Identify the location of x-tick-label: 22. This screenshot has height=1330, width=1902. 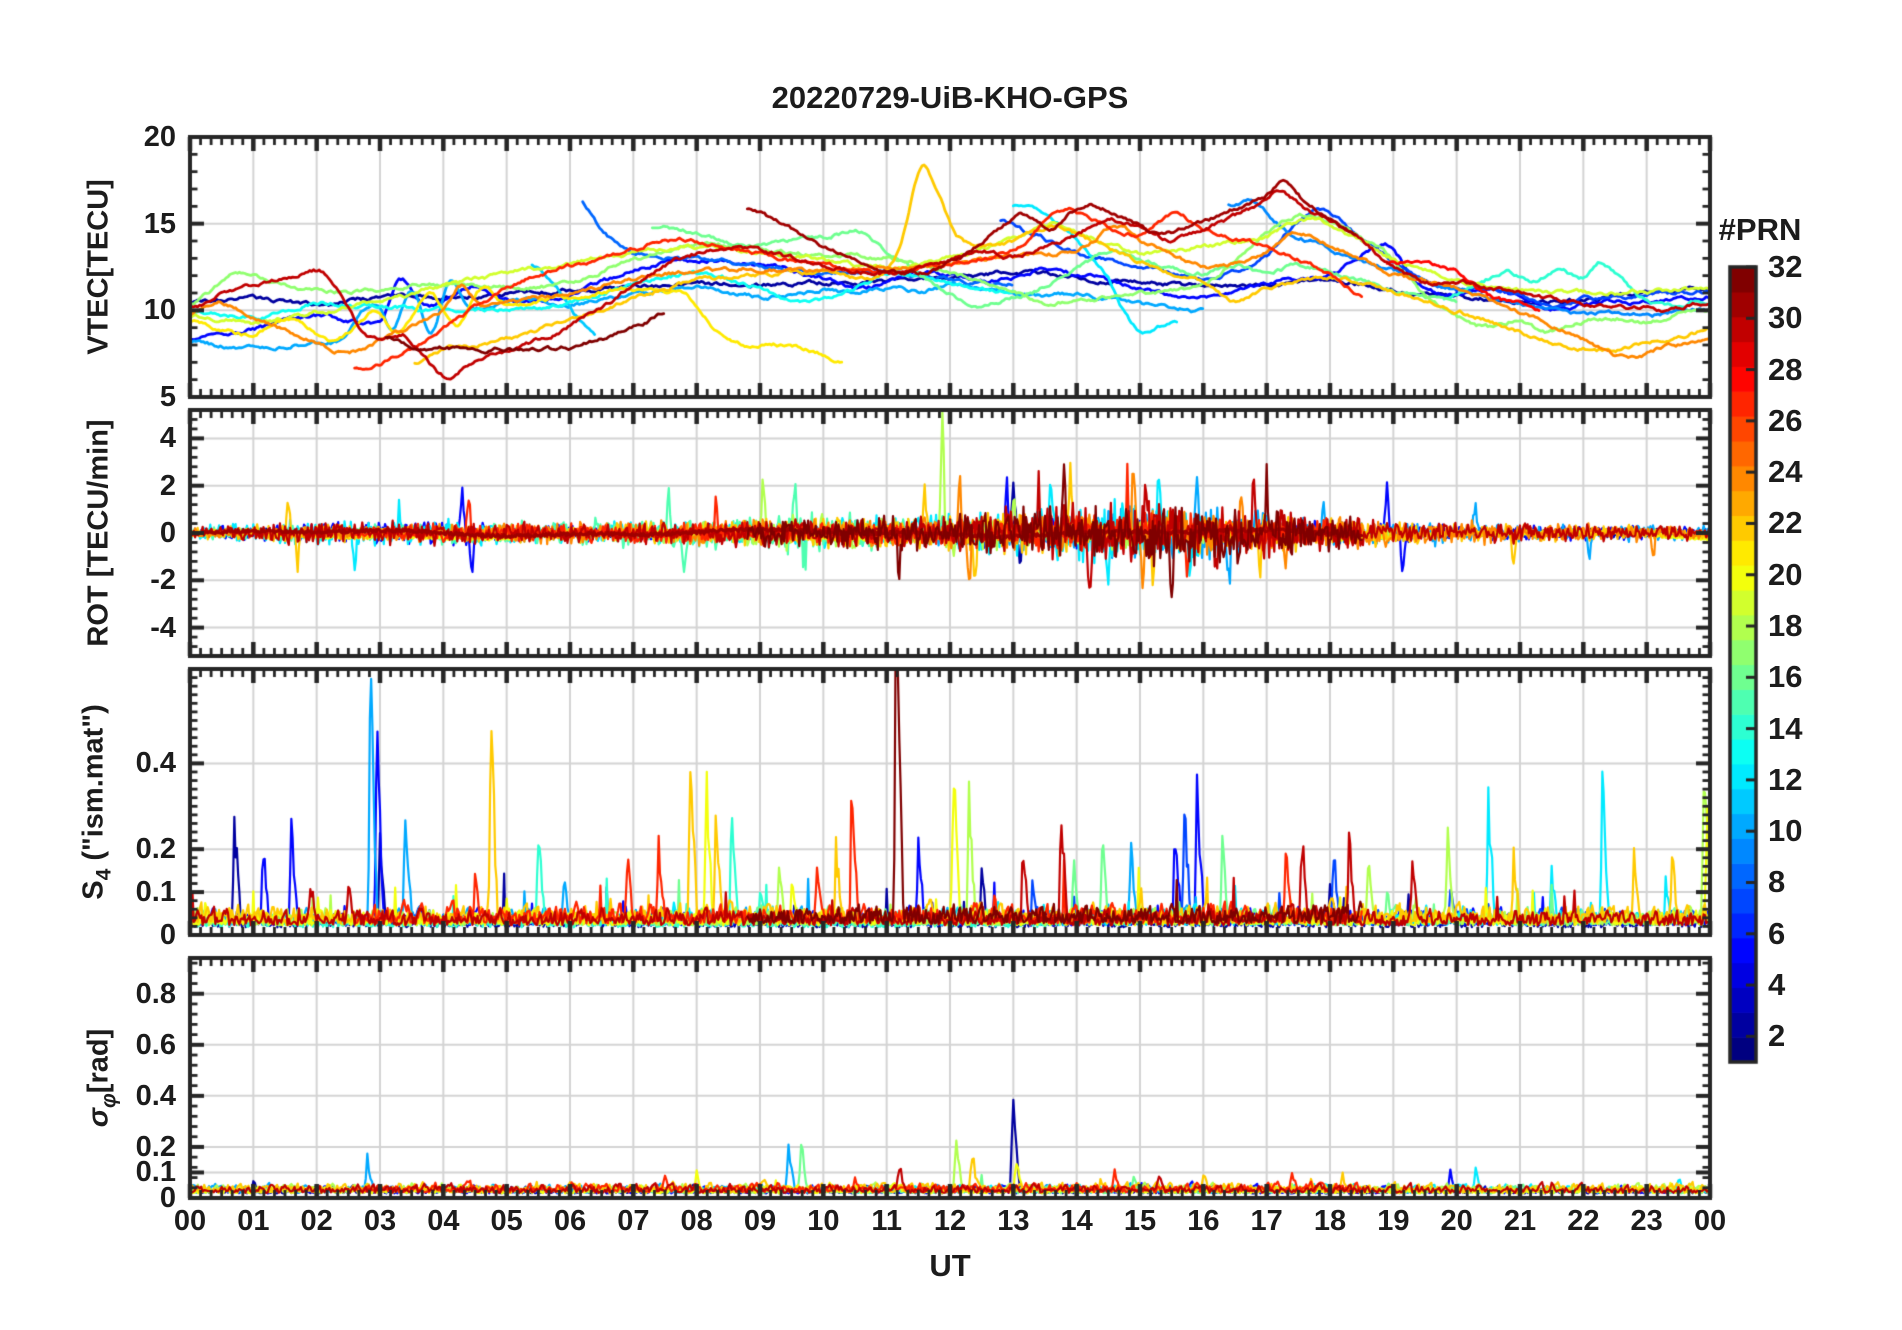
(1583, 1221).